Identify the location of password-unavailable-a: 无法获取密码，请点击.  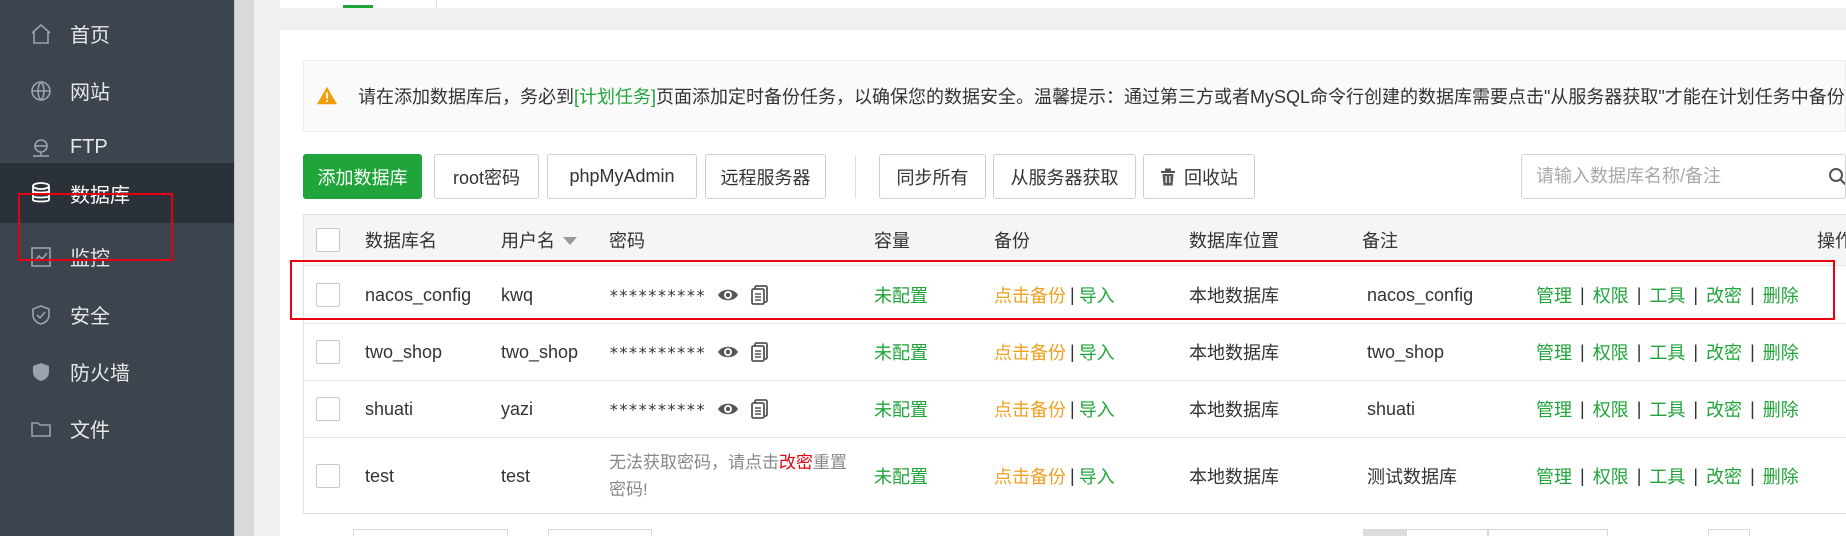
(694, 462).